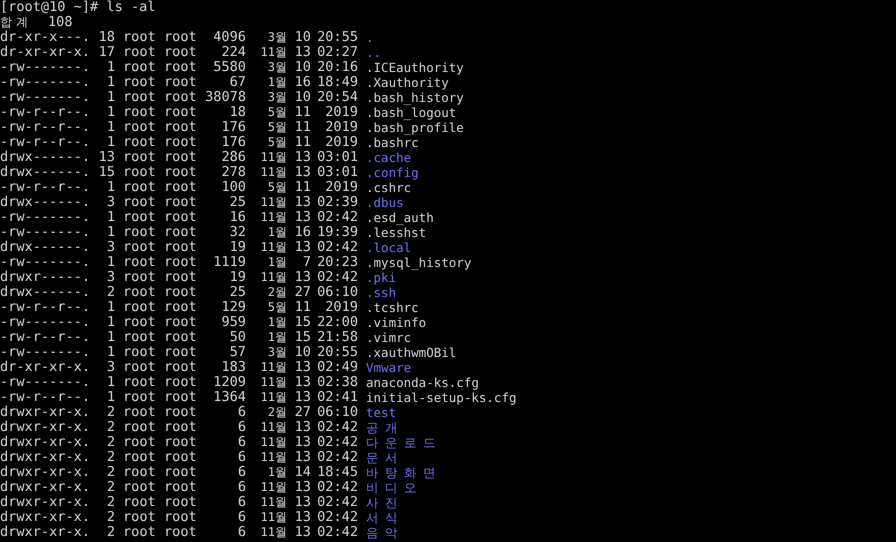 This screenshot has width=896, height=542. What do you see at coordinates (337, 157) in the screenshot?
I see `time: 03:01` at bounding box center [337, 157].